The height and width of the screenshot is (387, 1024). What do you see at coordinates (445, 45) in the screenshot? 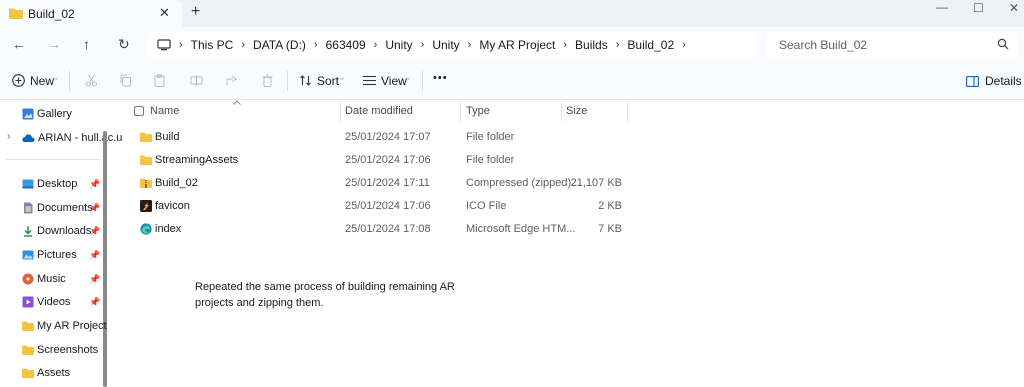
I see `breadcrumb-unity-2: Unity` at bounding box center [445, 45].